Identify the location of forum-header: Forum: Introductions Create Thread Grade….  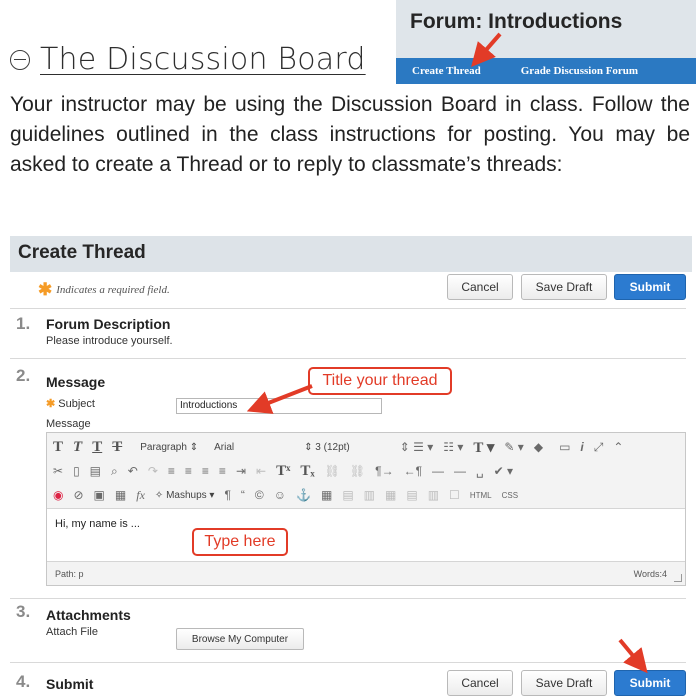
(546, 42).